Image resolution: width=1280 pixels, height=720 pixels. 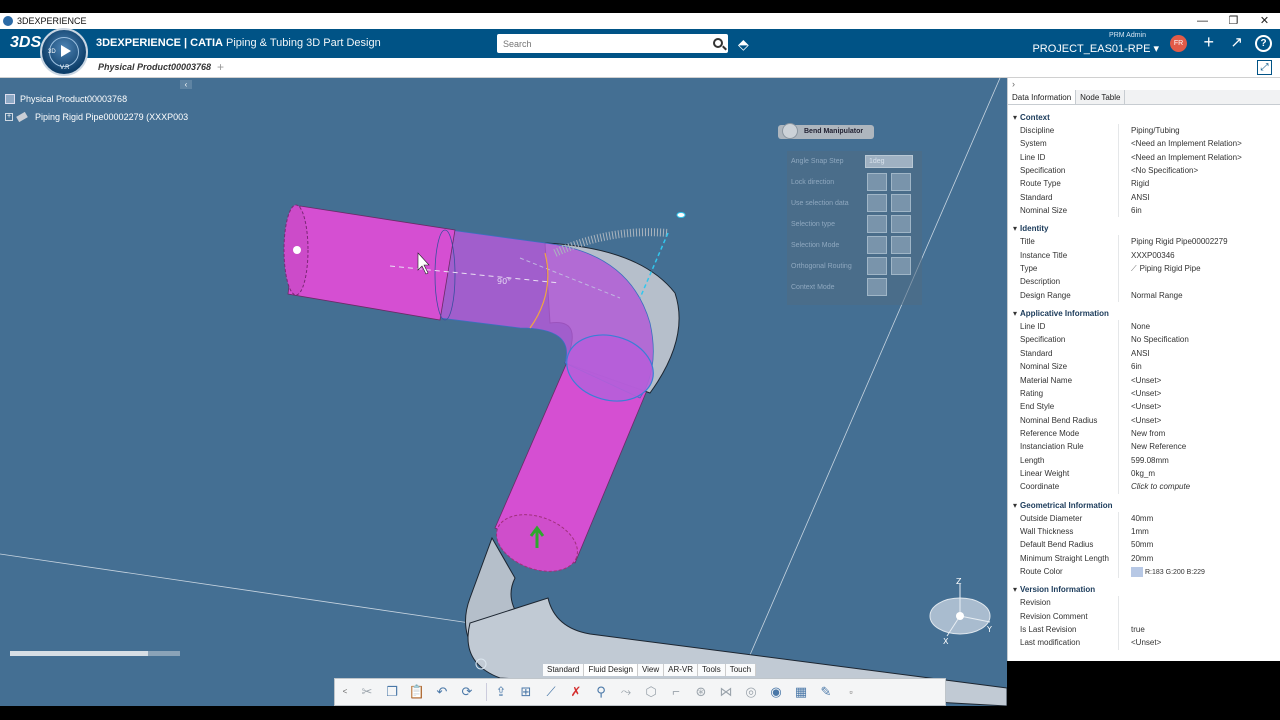 What do you see at coordinates (1144, 589) in the screenshot?
I see `section-header: Version Information` at bounding box center [1144, 589].